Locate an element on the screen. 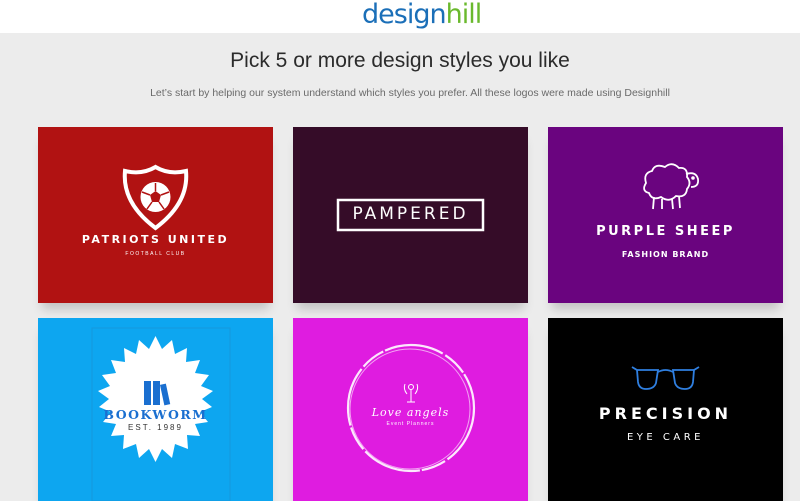  card-brand-name: PRECISION is located at coordinates (665, 413).